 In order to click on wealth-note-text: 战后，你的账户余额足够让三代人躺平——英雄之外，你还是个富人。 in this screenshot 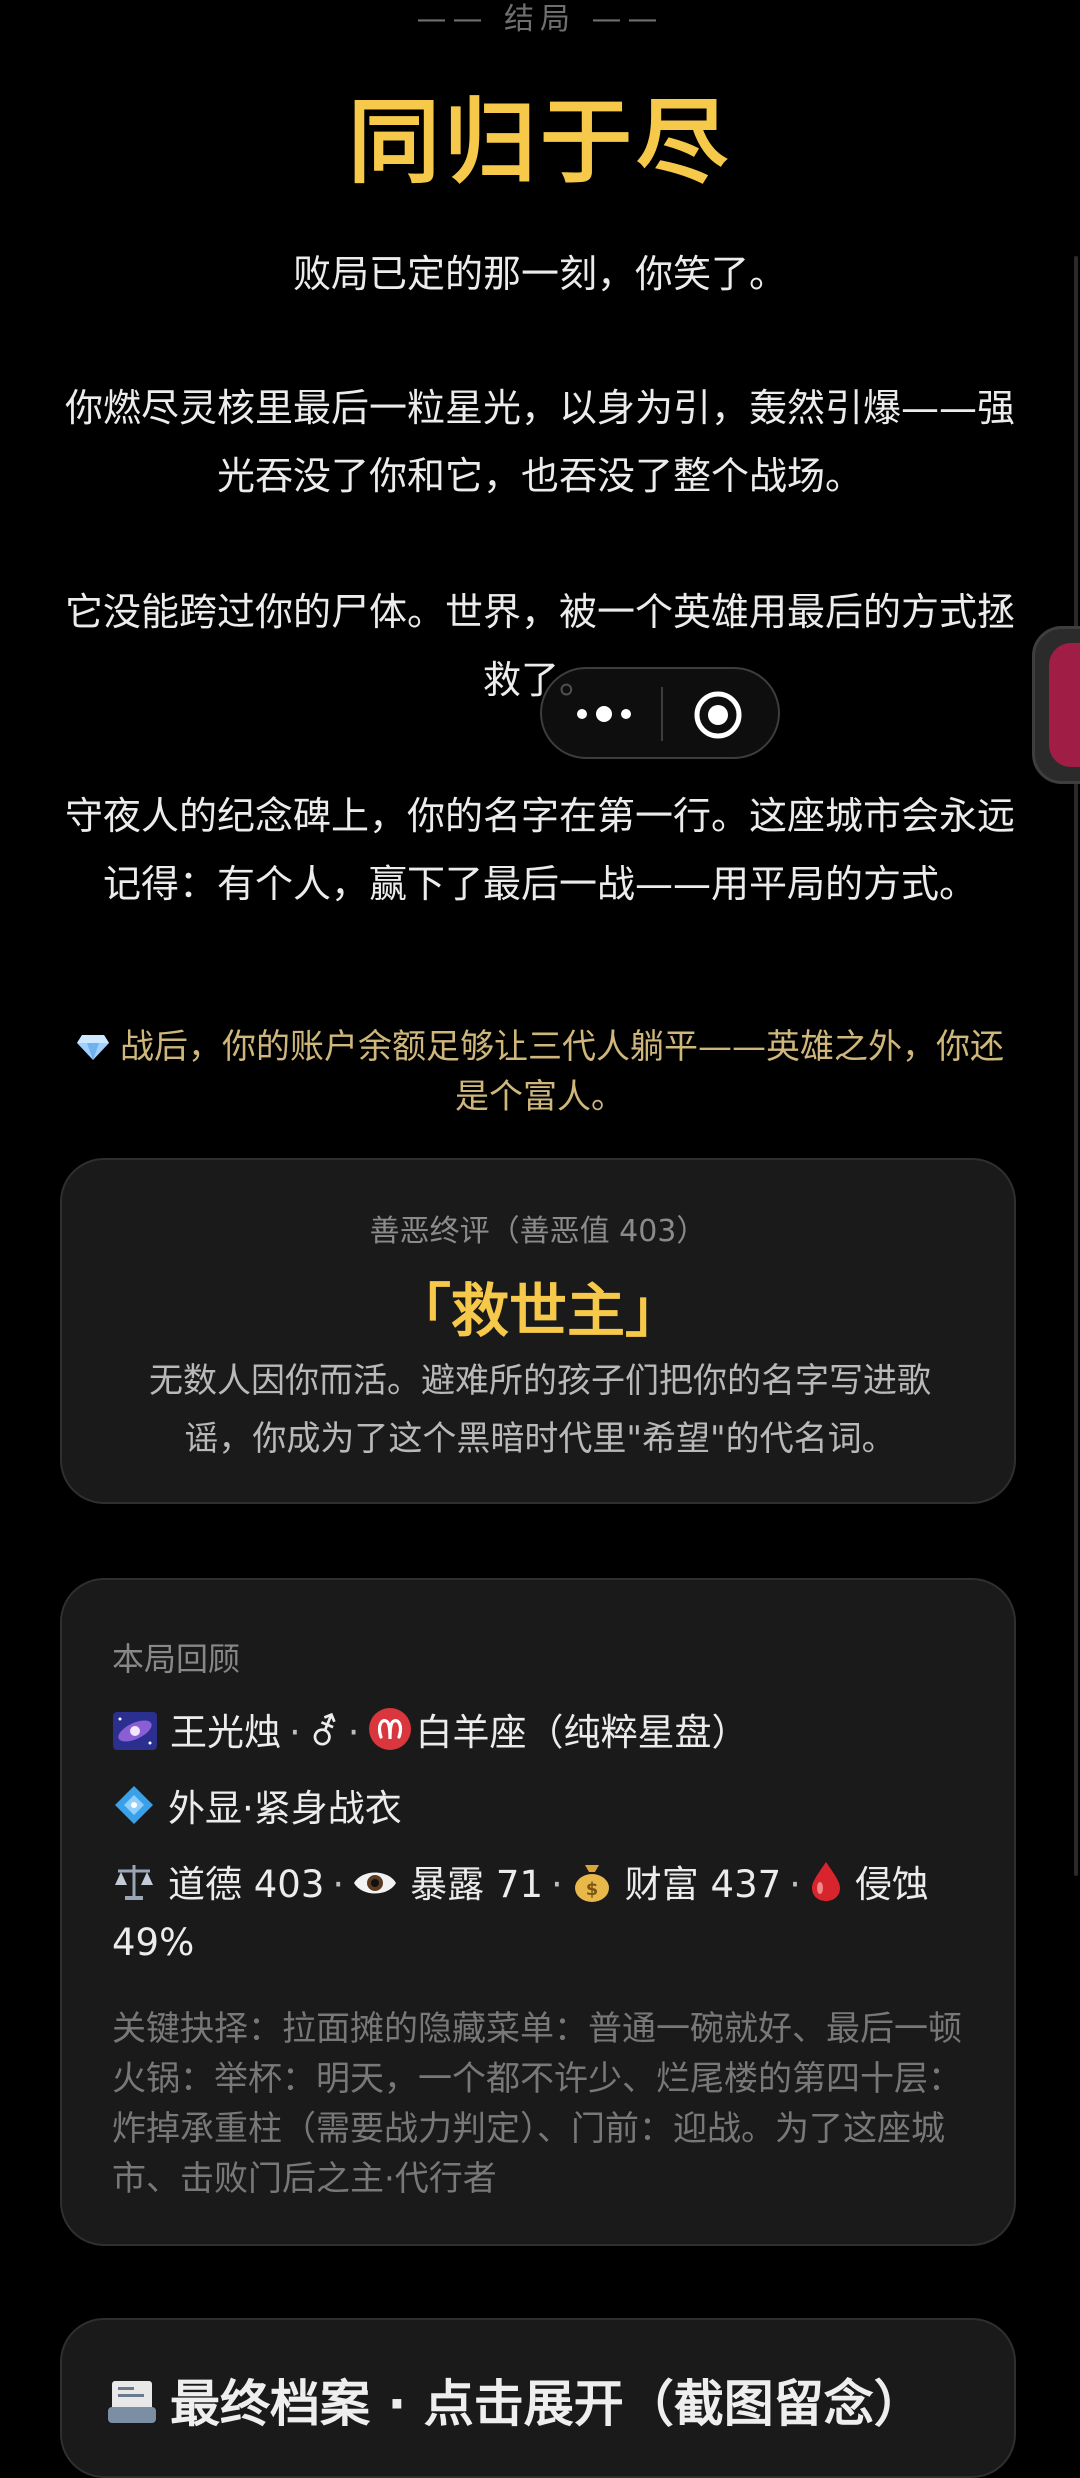, I will do `click(562, 1072)`.